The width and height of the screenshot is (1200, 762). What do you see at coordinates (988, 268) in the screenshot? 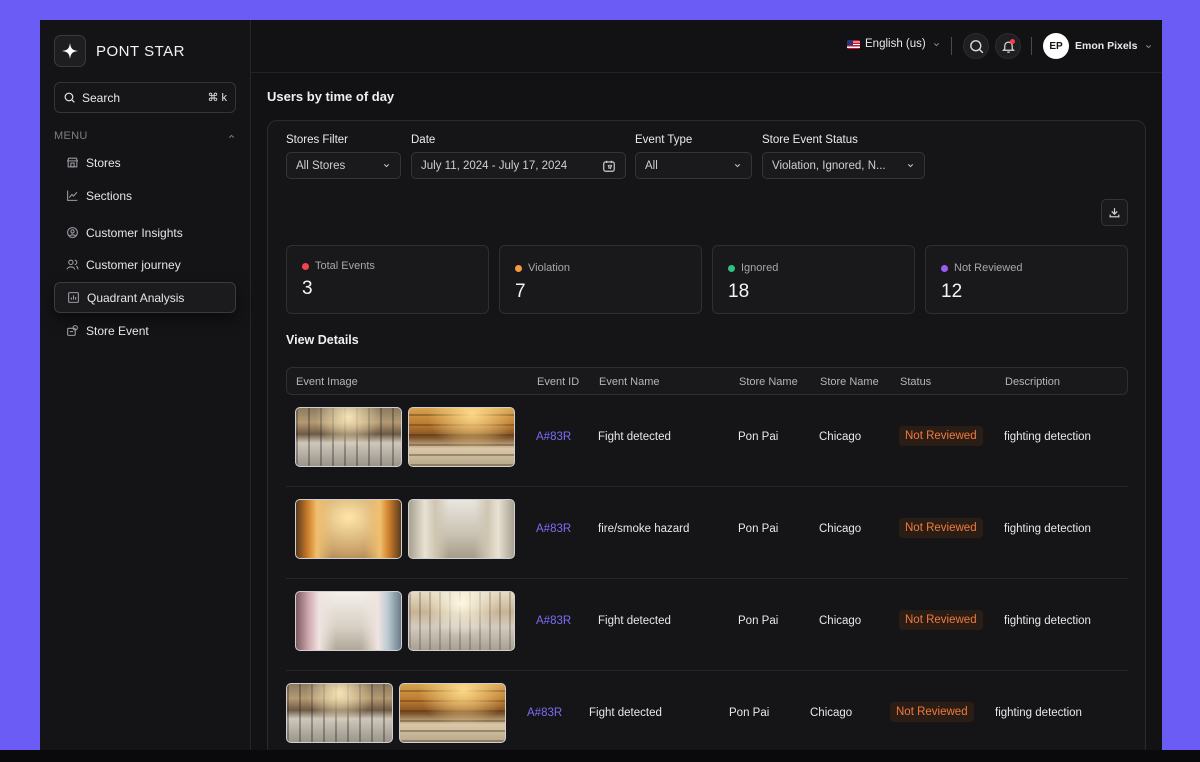
I see `stat-label-text: Not Reviewed` at bounding box center [988, 268].